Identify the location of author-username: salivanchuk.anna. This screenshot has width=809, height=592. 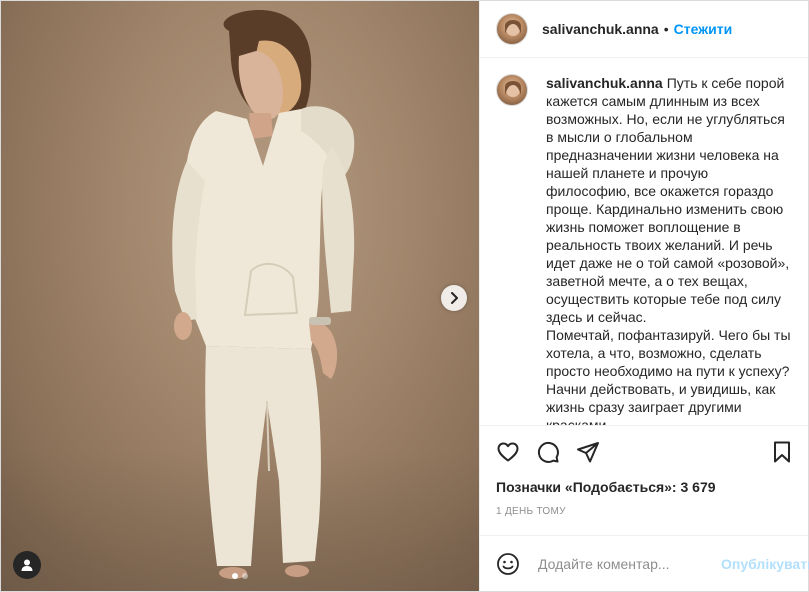
(600, 29).